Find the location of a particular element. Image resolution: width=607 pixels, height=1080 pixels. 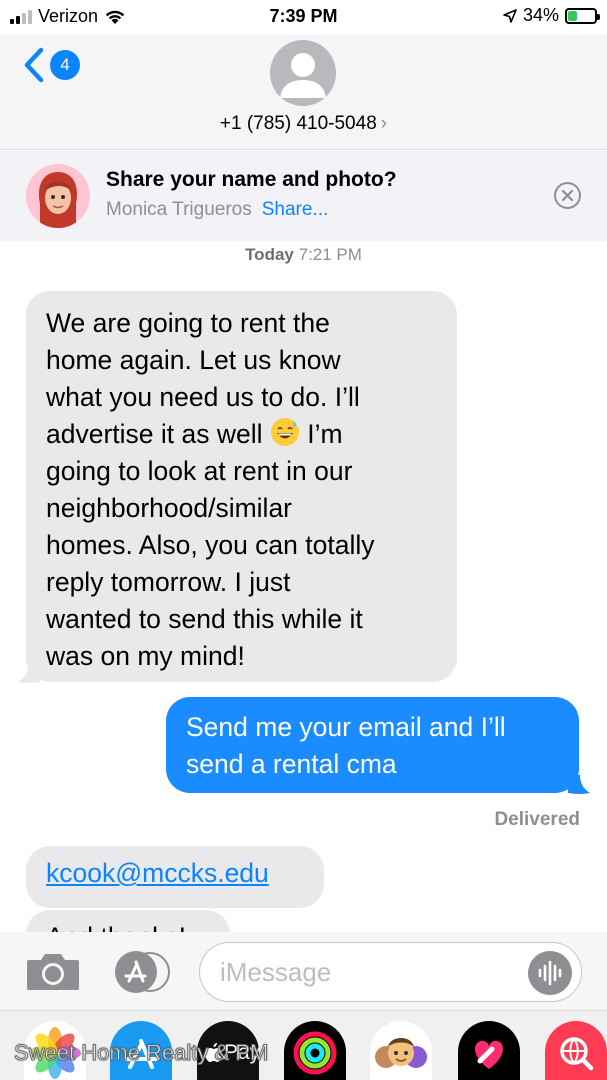

photos-flower-icon is located at coordinates (55, 1053).